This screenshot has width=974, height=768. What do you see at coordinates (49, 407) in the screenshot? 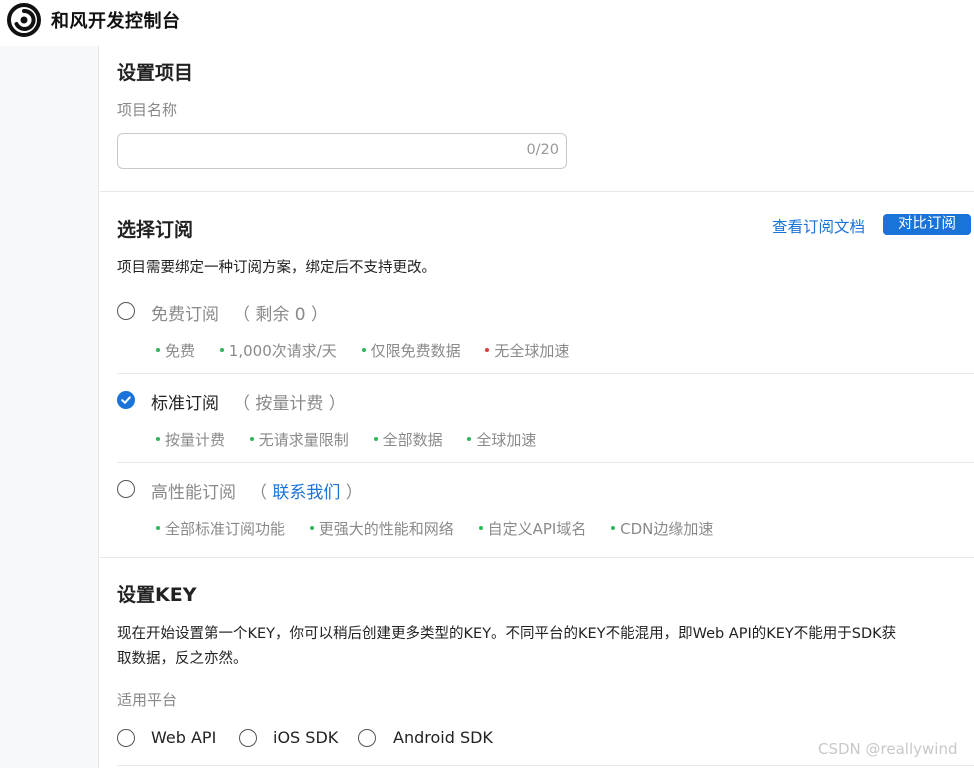
I see `sidebar` at bounding box center [49, 407].